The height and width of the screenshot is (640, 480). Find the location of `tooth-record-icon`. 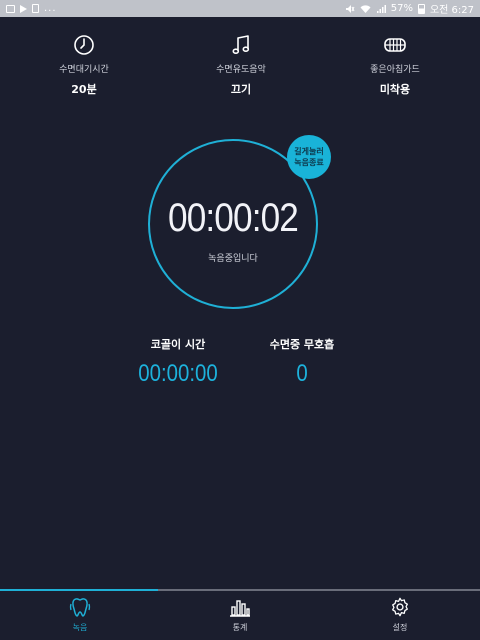

tooth-record-icon is located at coordinates (80, 607).